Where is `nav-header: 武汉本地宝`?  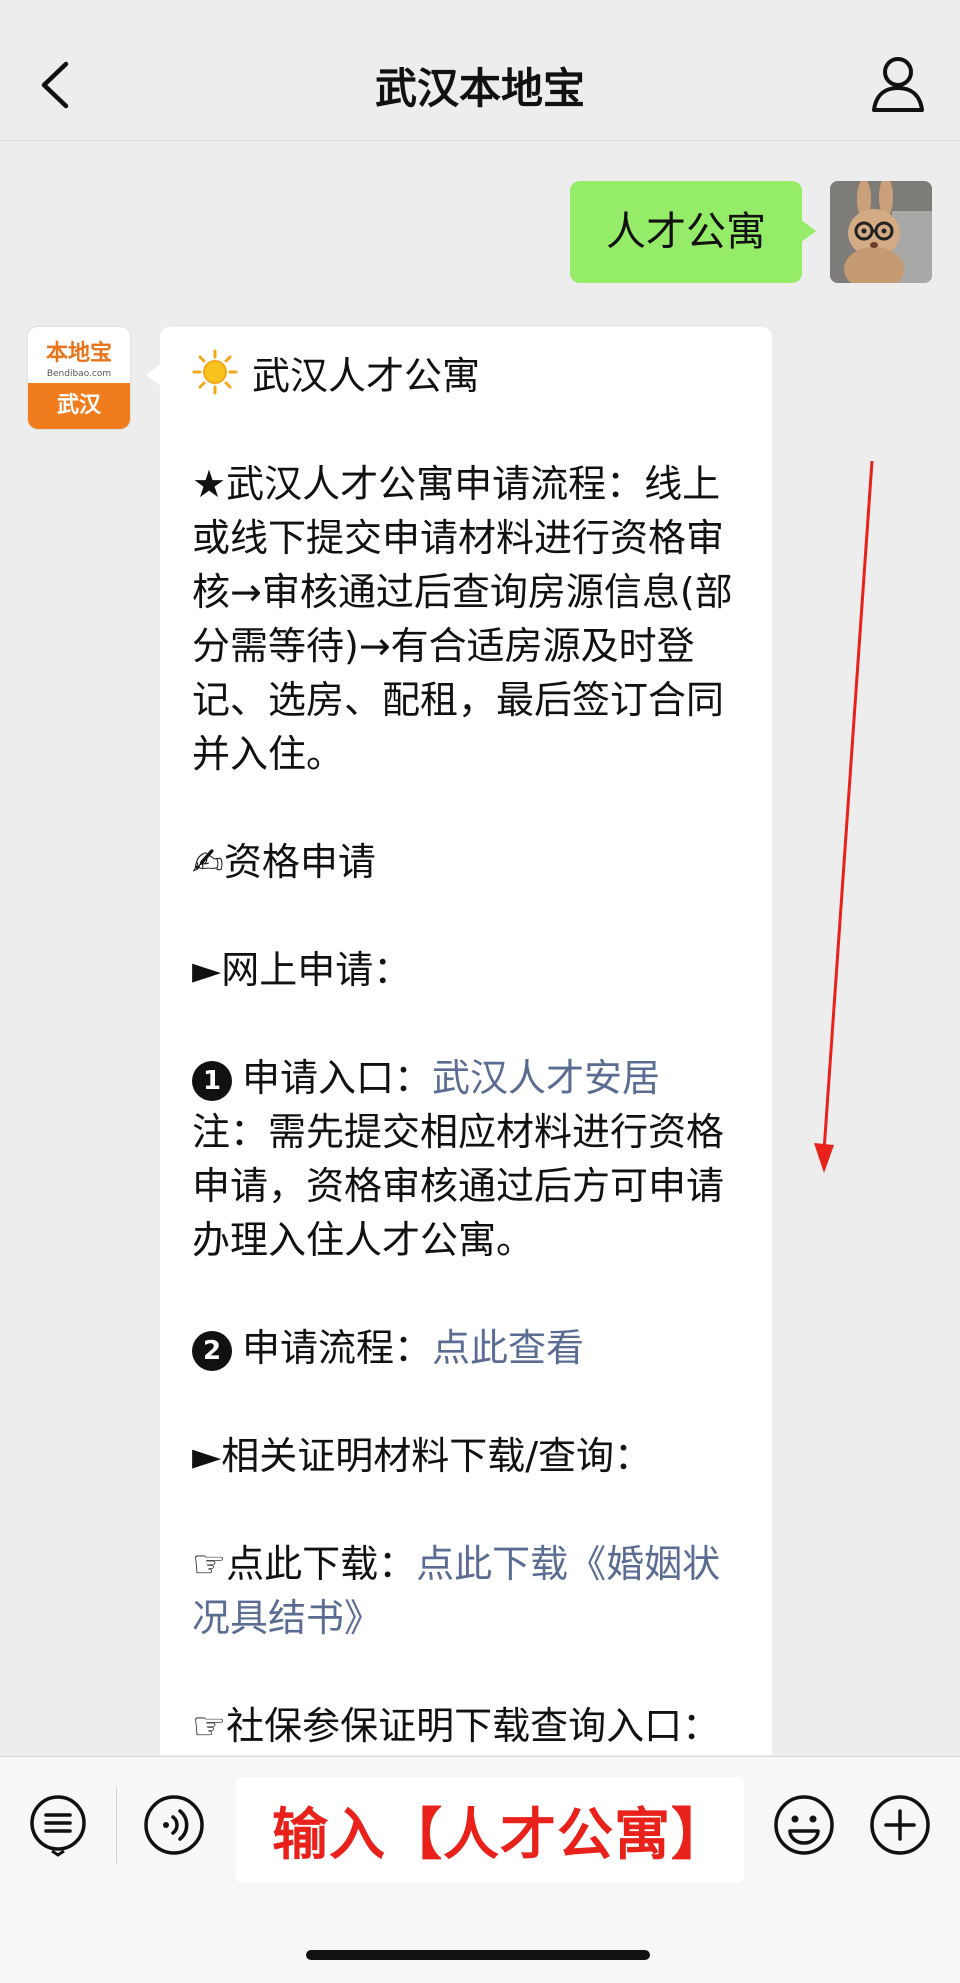
nav-header: 武汉本地宝 is located at coordinates (480, 70).